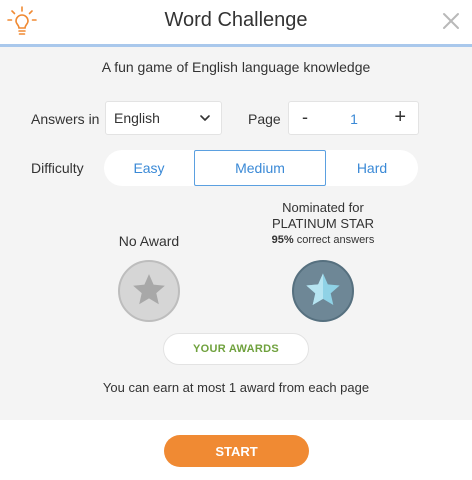 The image size is (472, 480). Describe the element at coordinates (137, 118) in the screenshot. I see `language-select-value: English` at that location.